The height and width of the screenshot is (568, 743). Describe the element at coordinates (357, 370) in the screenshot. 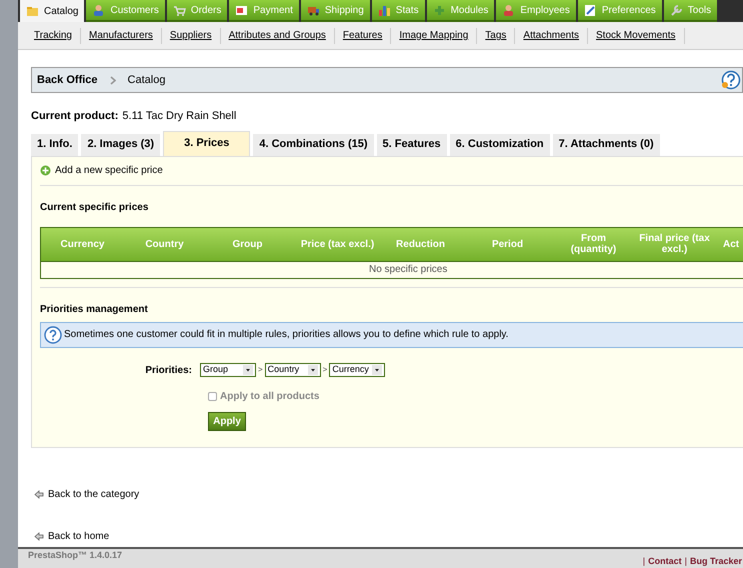

I see `dropdown: Currency` at that location.